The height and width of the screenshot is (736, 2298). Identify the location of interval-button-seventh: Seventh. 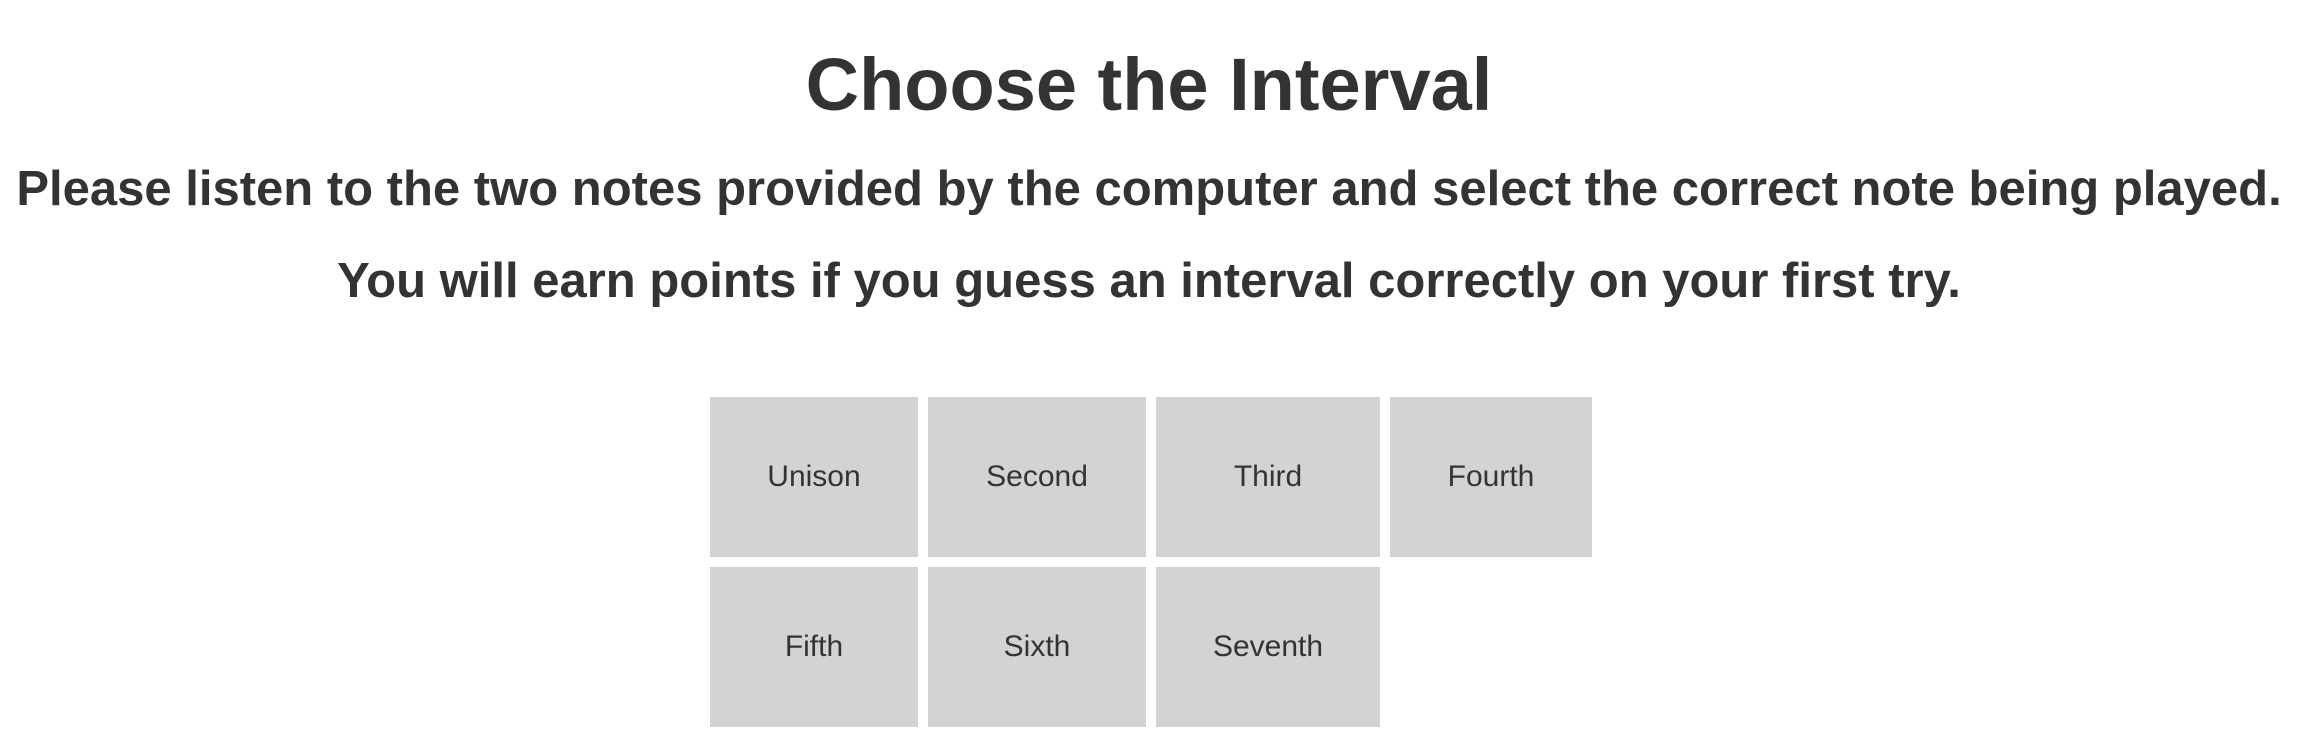
(1268, 647).